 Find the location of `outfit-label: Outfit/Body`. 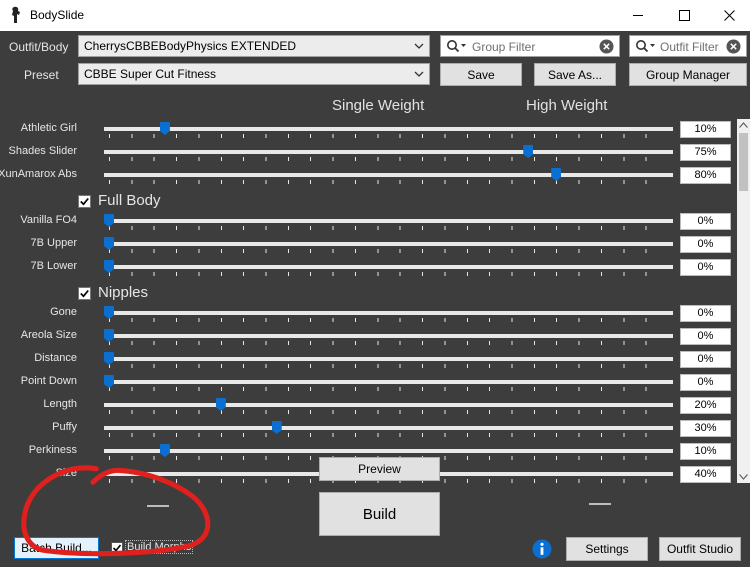

outfit-label: Outfit/Body is located at coordinates (39, 47).